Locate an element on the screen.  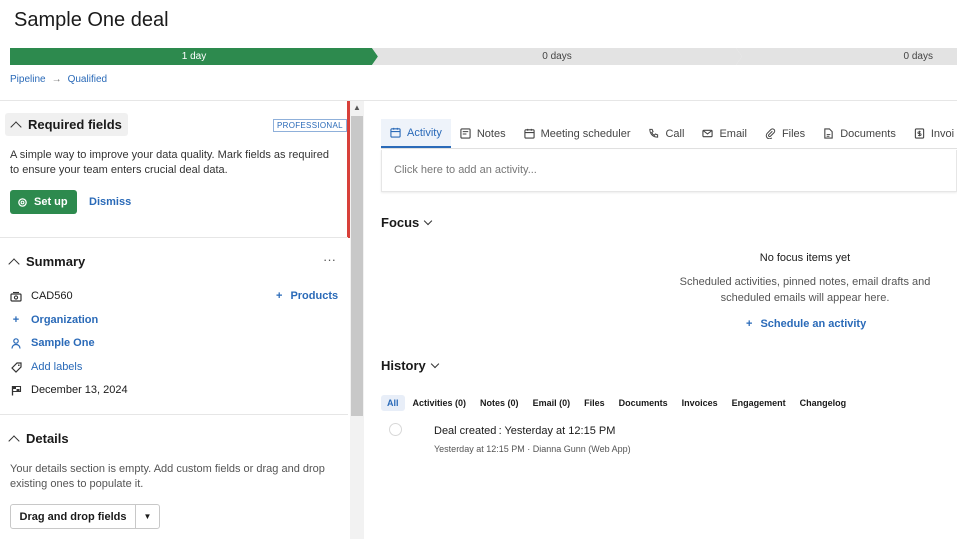
required-fields-title: Required fields is located at coordinates (75, 124).